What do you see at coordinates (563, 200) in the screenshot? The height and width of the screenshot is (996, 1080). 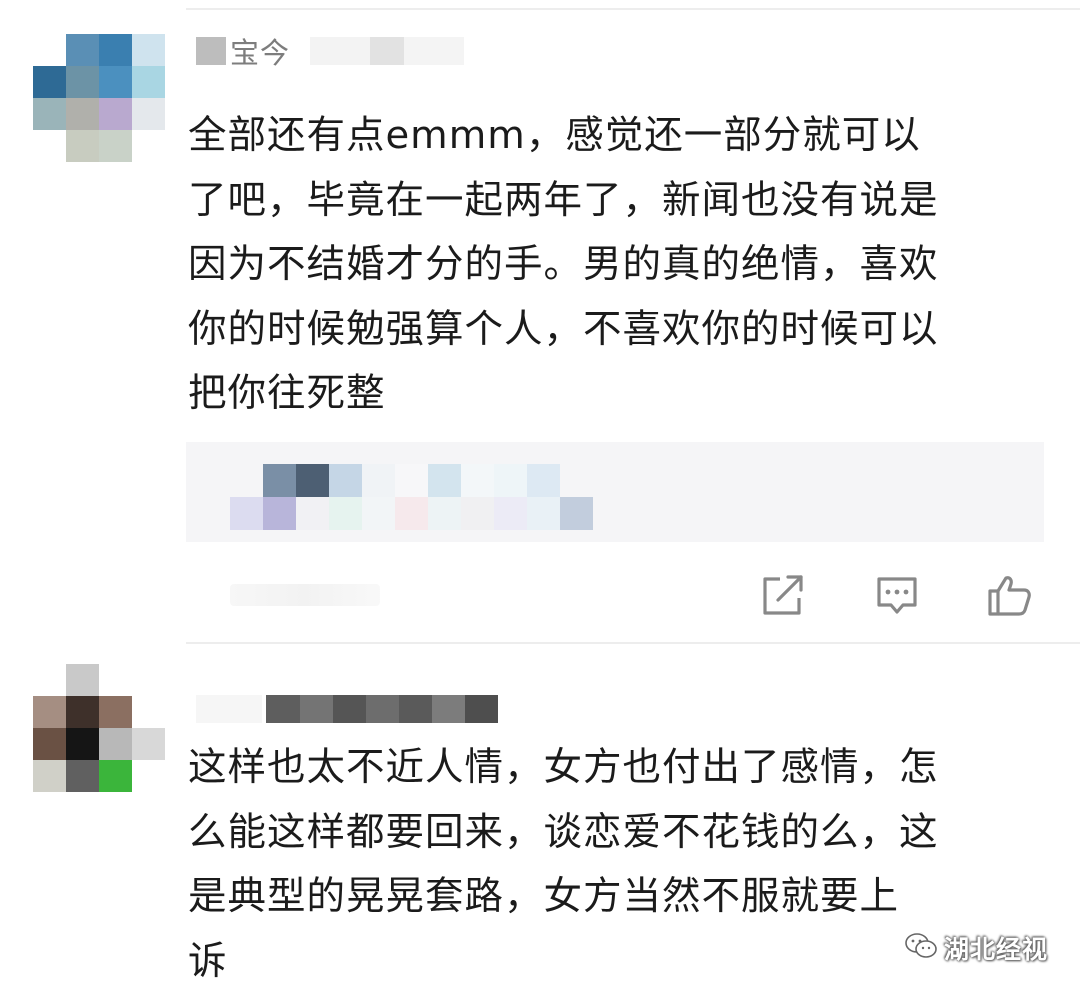 I see `comment-line: 了吧，毕竟在一起两年了，新闻也没有说是` at bounding box center [563, 200].